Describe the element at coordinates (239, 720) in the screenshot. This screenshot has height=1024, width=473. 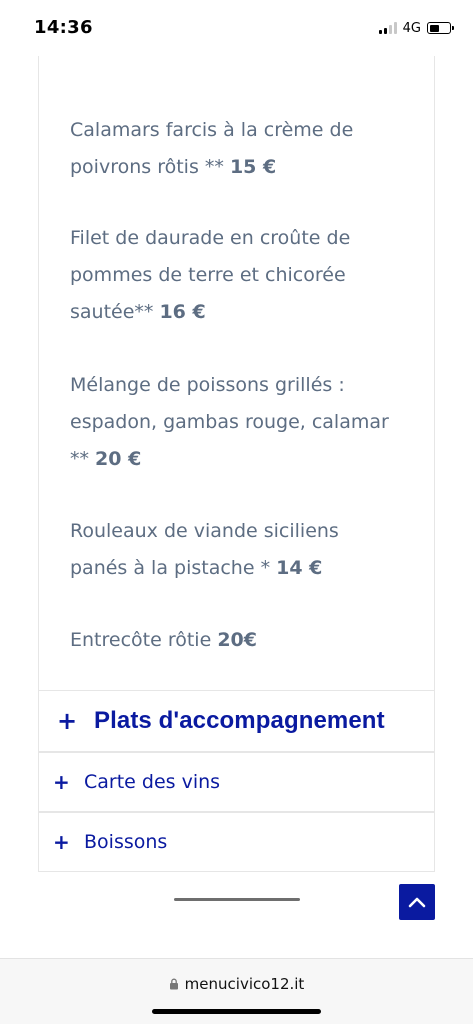
I see `accordion-label: Plats d'accompagnement` at that location.